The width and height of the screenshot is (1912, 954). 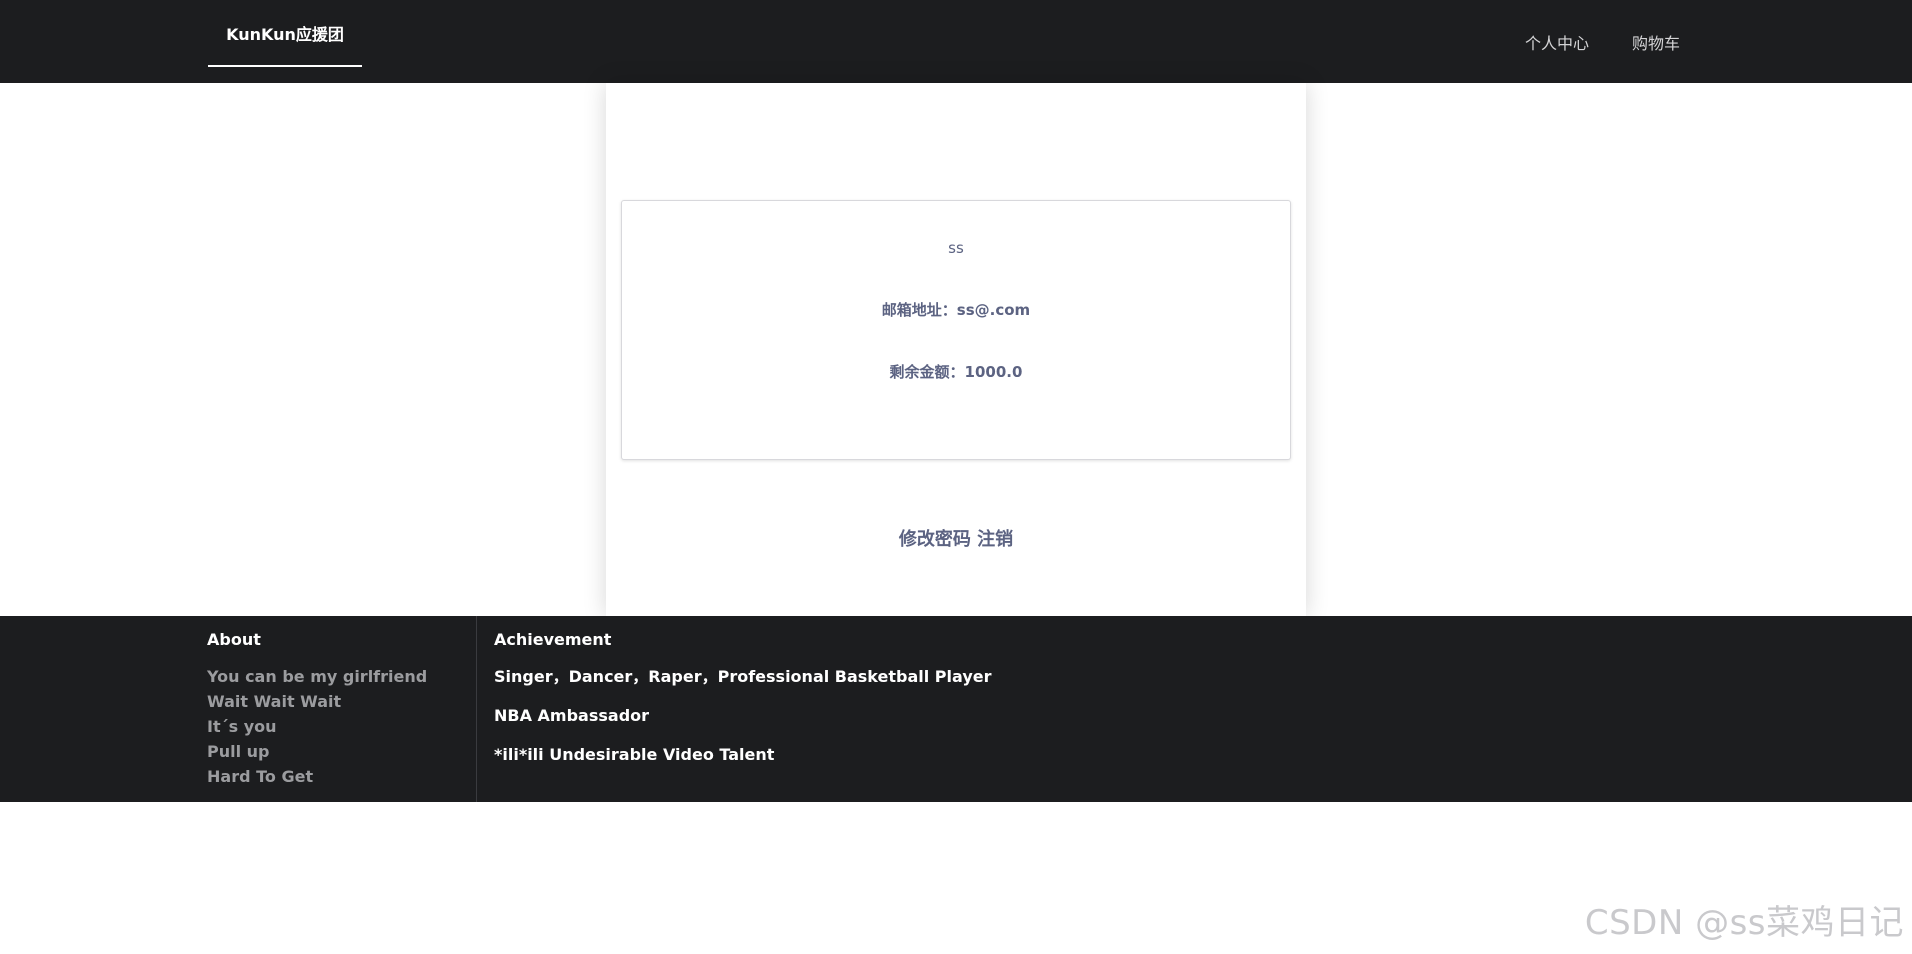 What do you see at coordinates (1744, 923) in the screenshot?
I see `csdn-watermark: CSDN @ss菜鸡日记` at bounding box center [1744, 923].